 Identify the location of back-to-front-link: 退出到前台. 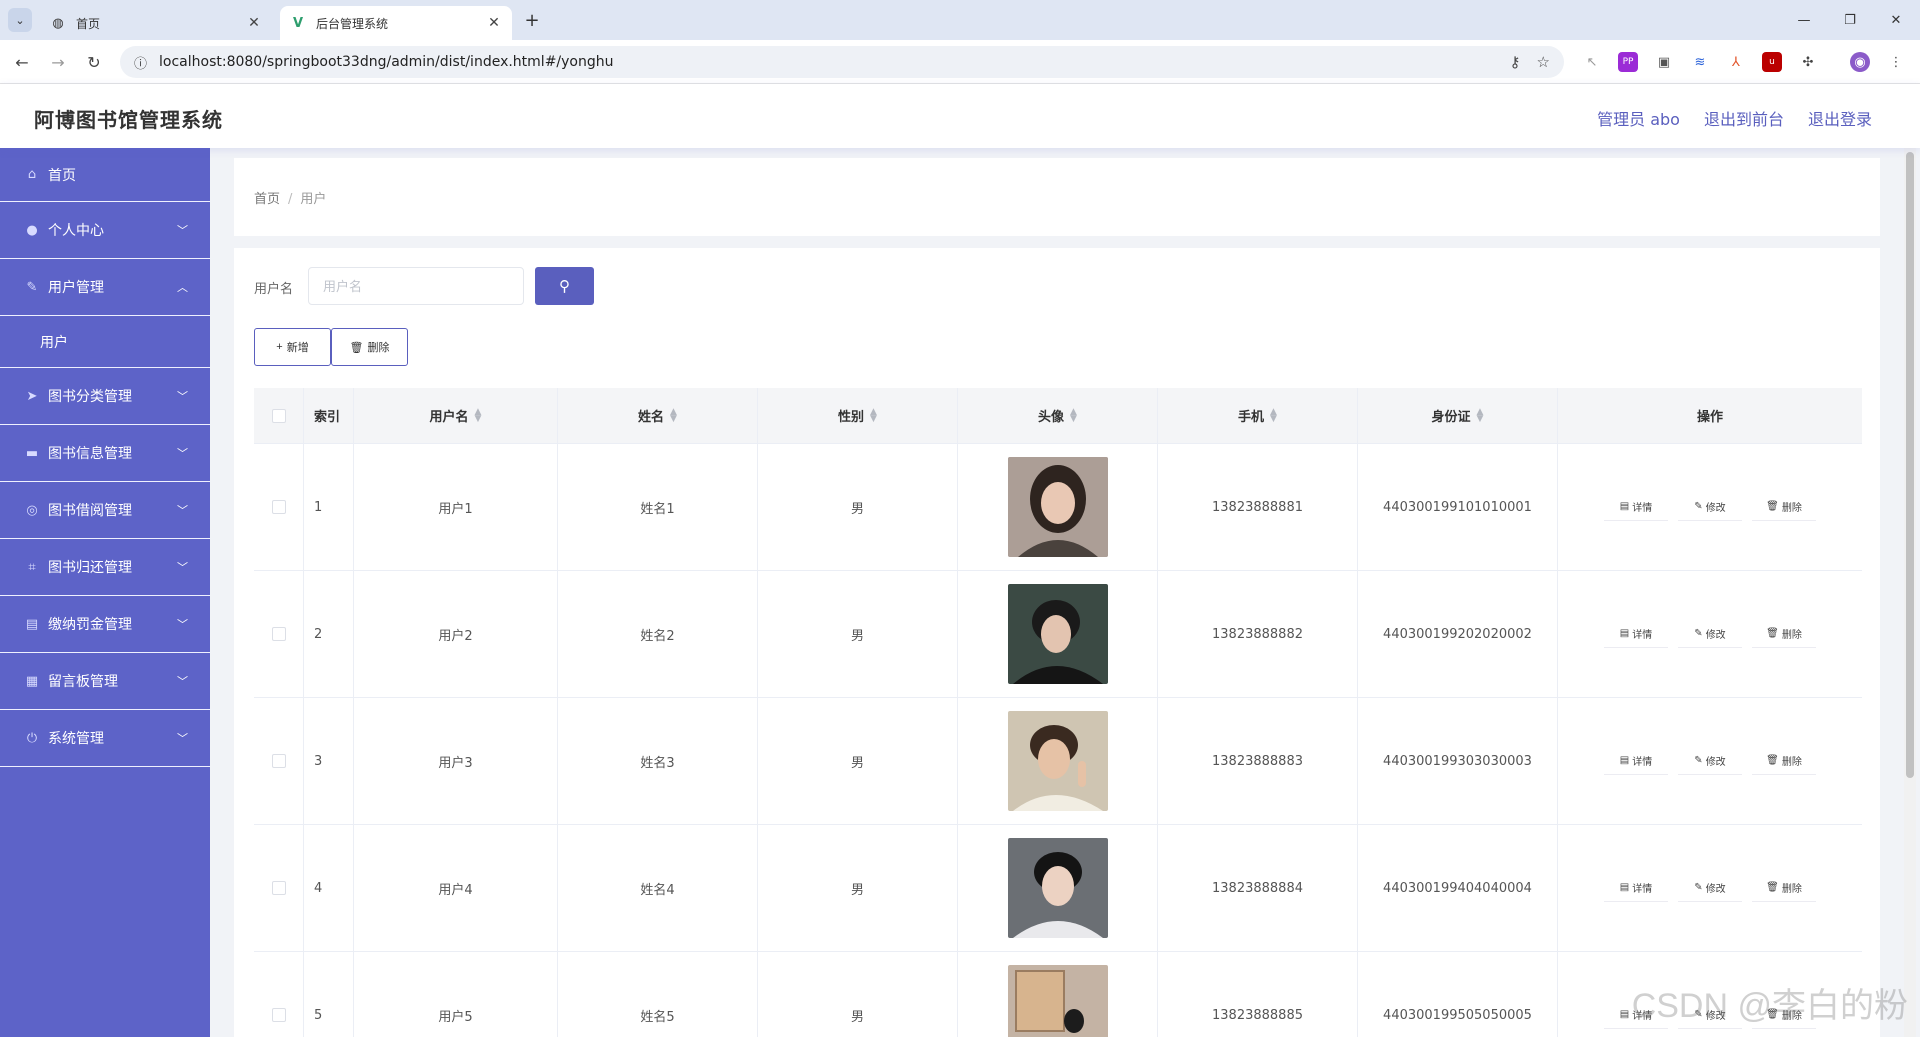
(1744, 118).